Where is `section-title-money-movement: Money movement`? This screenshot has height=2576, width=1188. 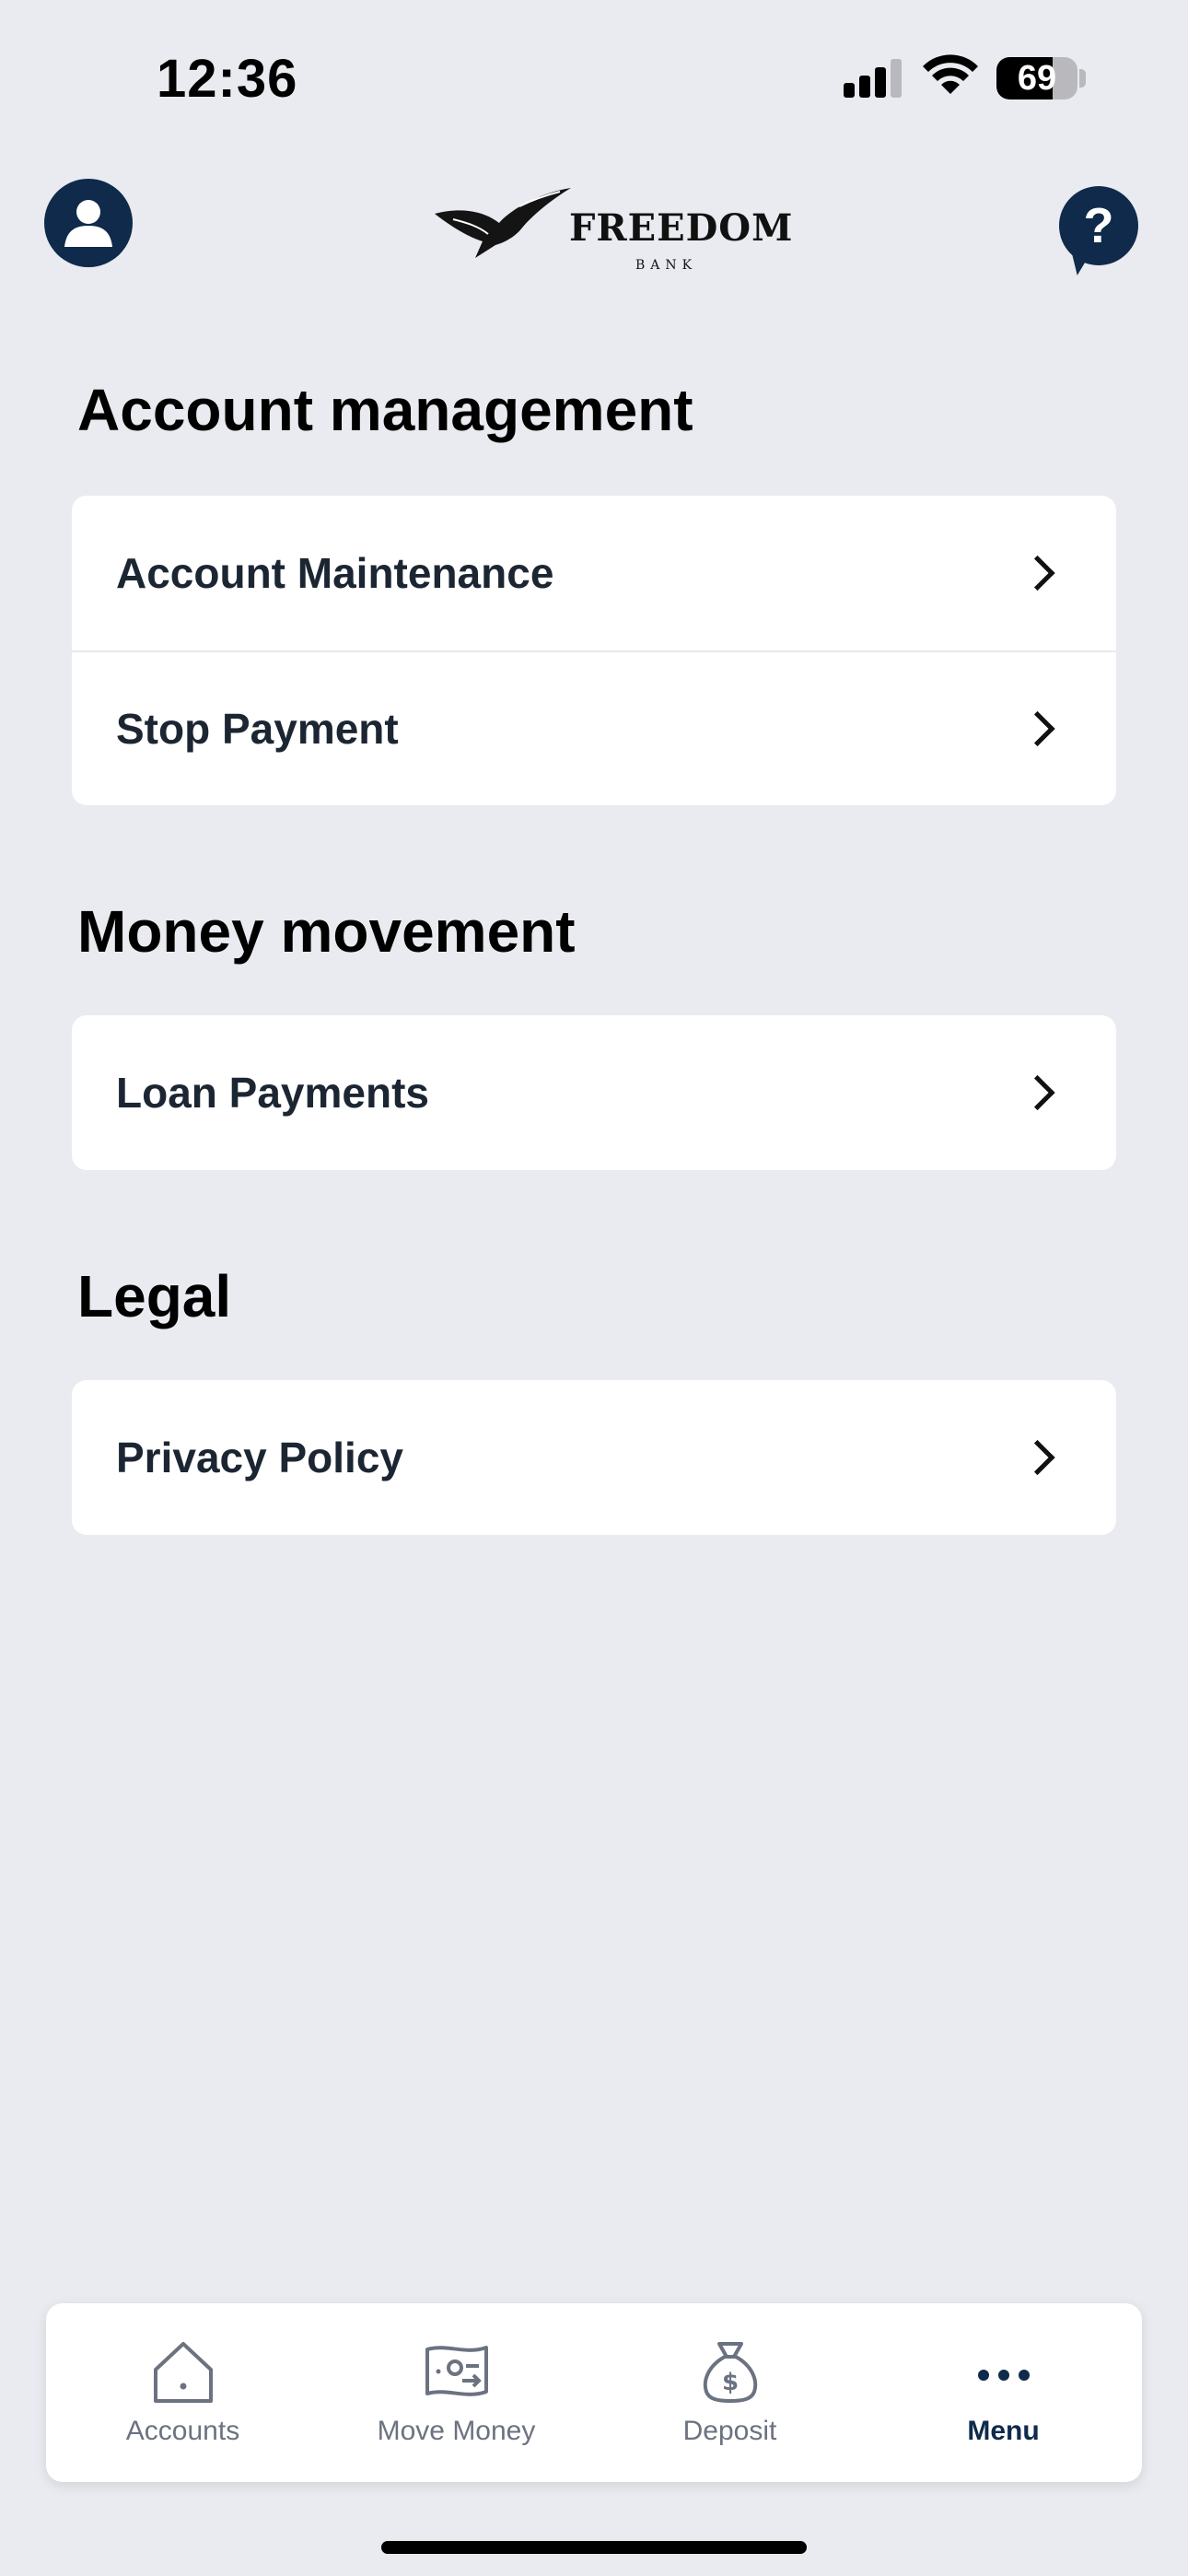 section-title-money-movement: Money movement is located at coordinates (326, 931).